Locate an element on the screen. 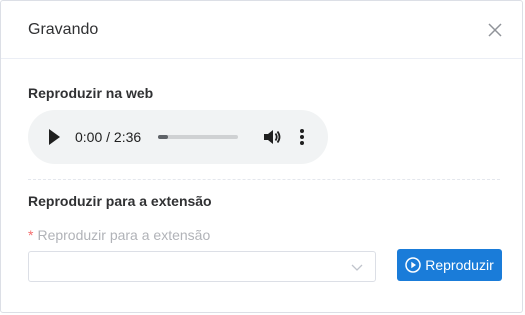 The image size is (525, 315). audio-player: 0:00 / 2:36 is located at coordinates (178, 137).